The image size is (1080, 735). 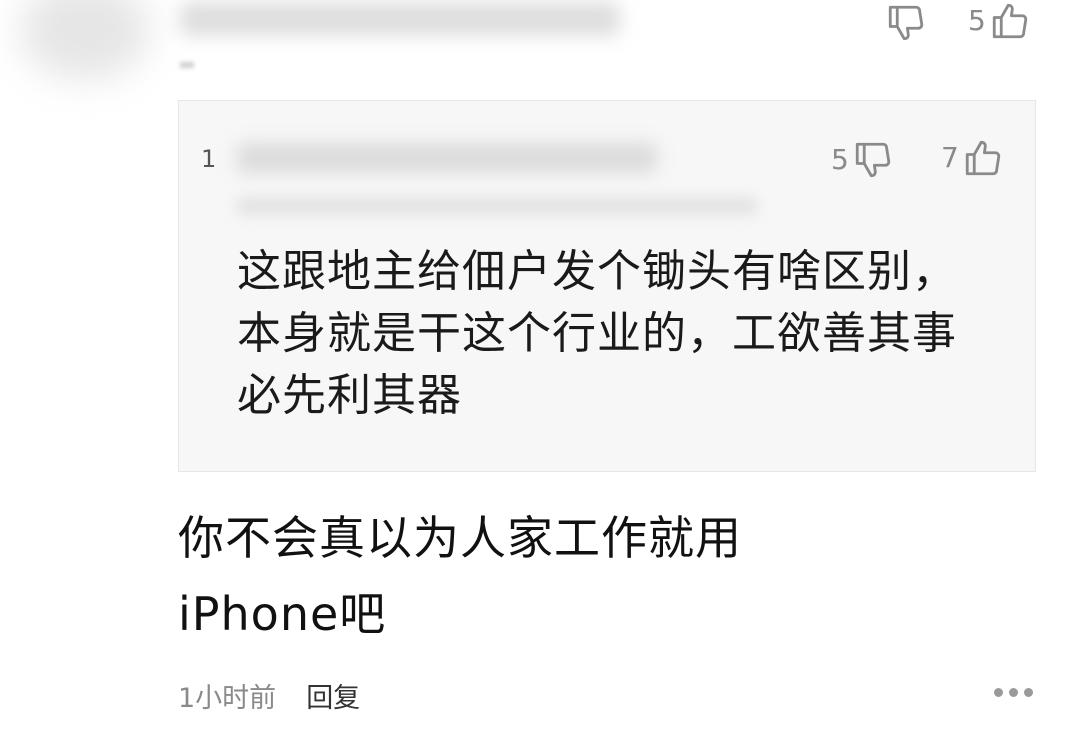 What do you see at coordinates (227, 698) in the screenshot?
I see `timestamp: 1小时前` at bounding box center [227, 698].